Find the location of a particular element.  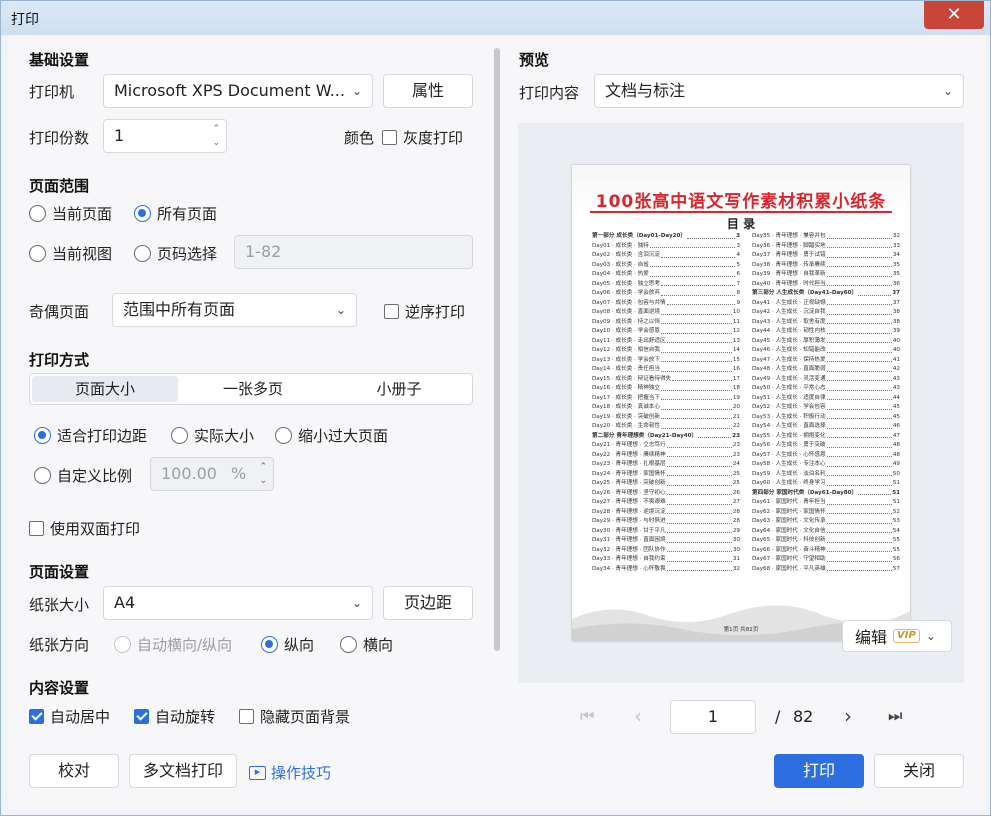

tab-multi-page: 一张多页 is located at coordinates (253, 389).